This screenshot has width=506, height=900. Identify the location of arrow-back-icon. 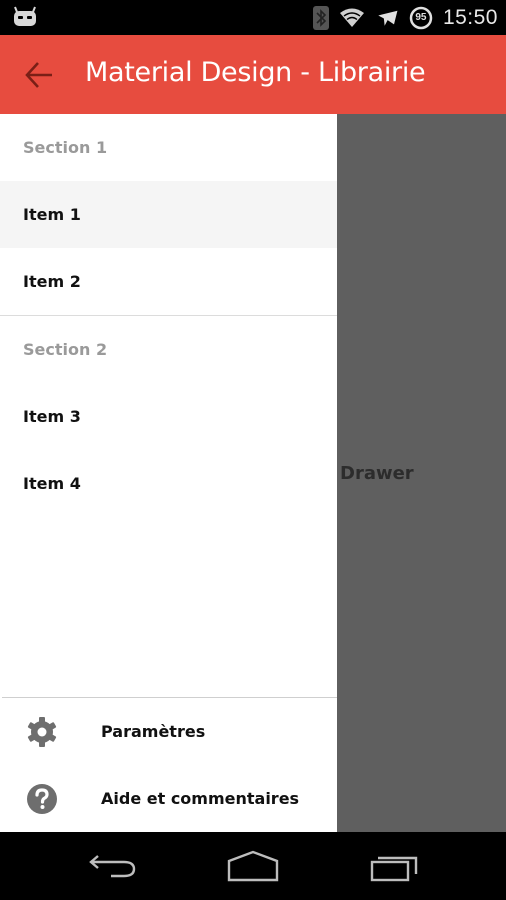
(40, 75).